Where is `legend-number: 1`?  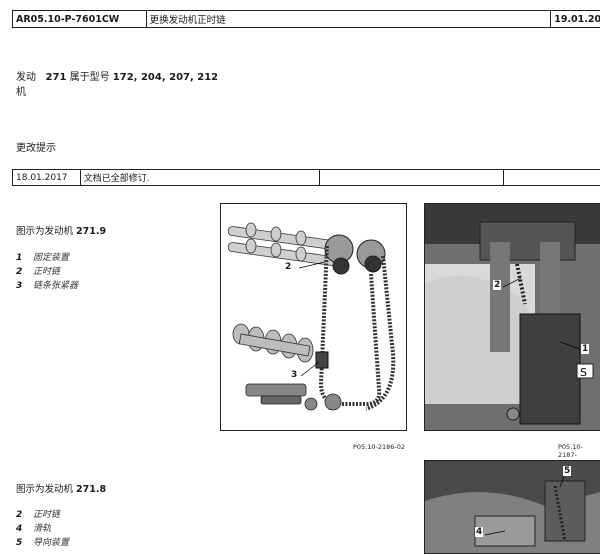 legend-number: 1 is located at coordinates (19, 258).